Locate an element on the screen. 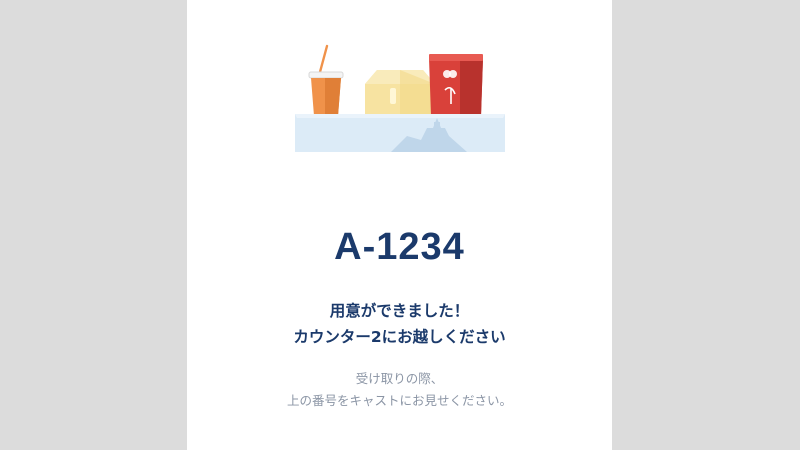  pickup-instruction-line-2: 上の番号をキャストにお見せください。 is located at coordinates (399, 400).